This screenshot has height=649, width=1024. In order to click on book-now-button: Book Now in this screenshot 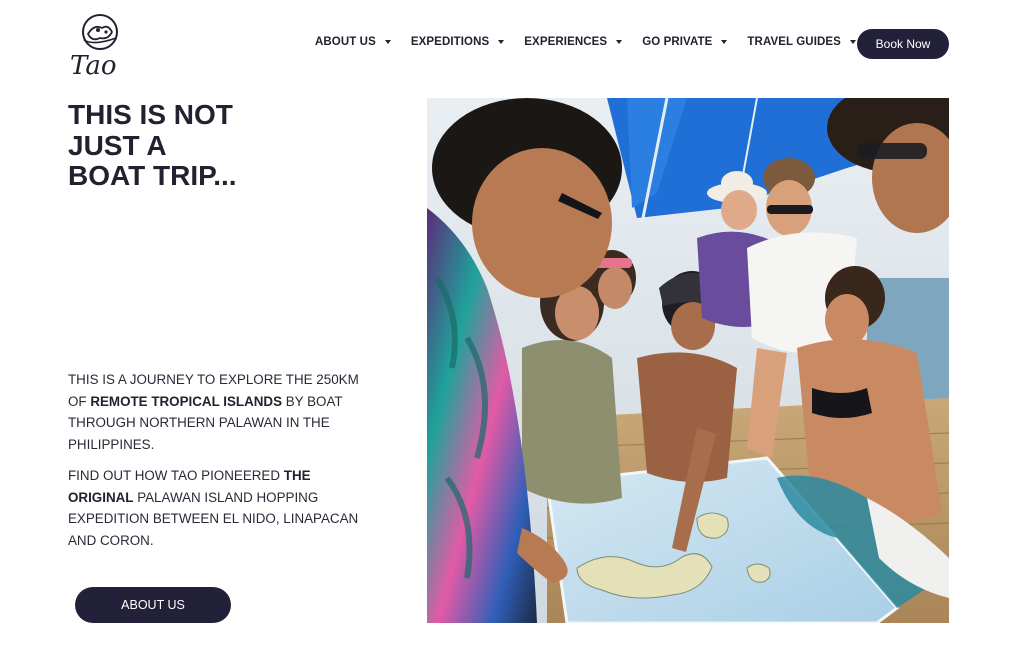, I will do `click(903, 44)`.